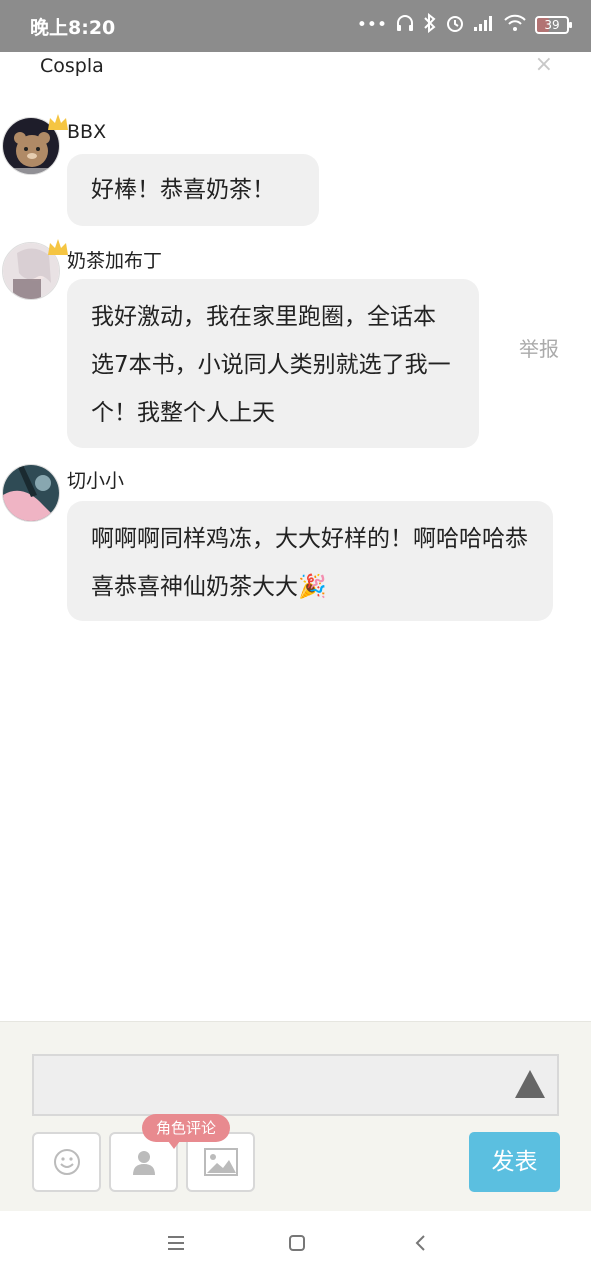  Describe the element at coordinates (421, 1243) in the screenshot. I see `back-icon` at that location.